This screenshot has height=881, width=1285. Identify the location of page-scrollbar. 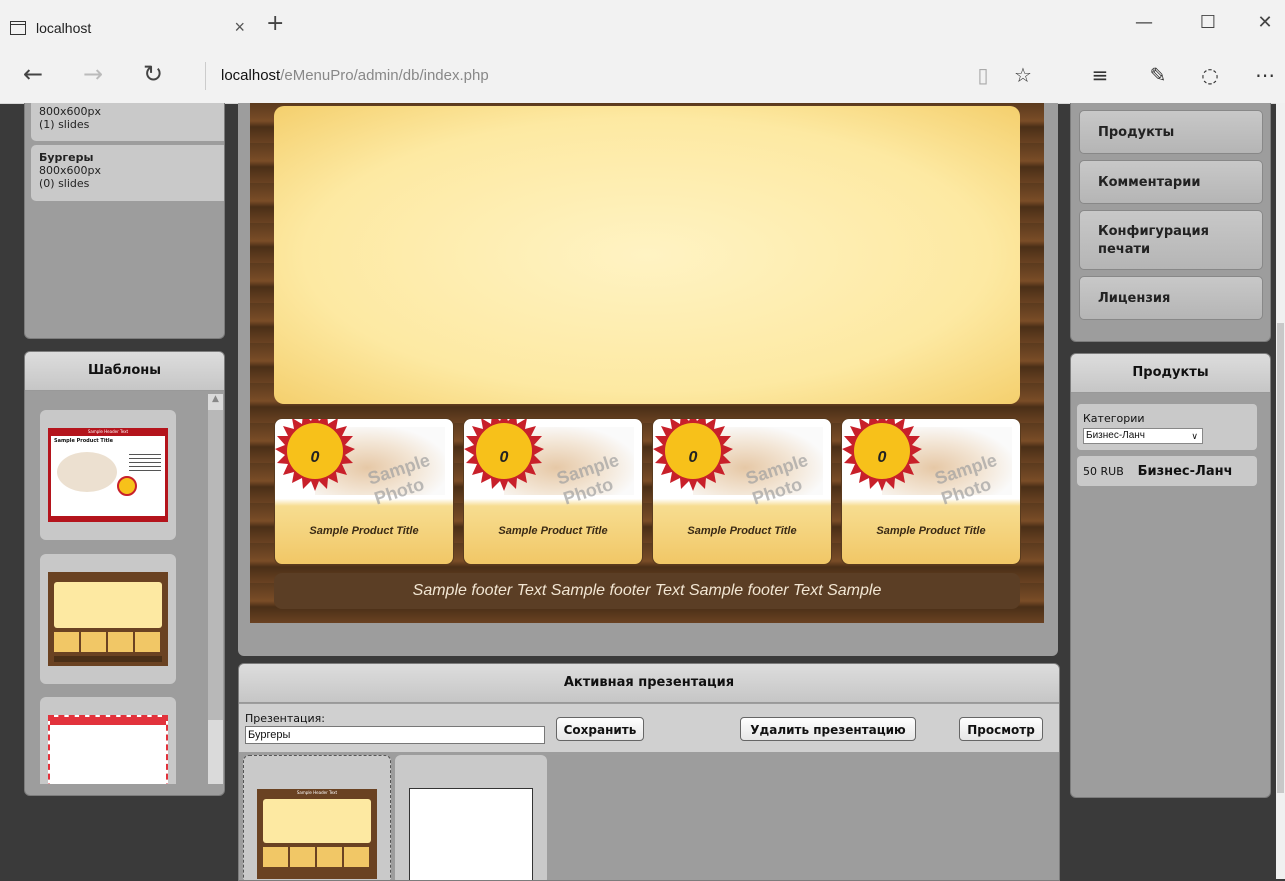
(1280, 491).